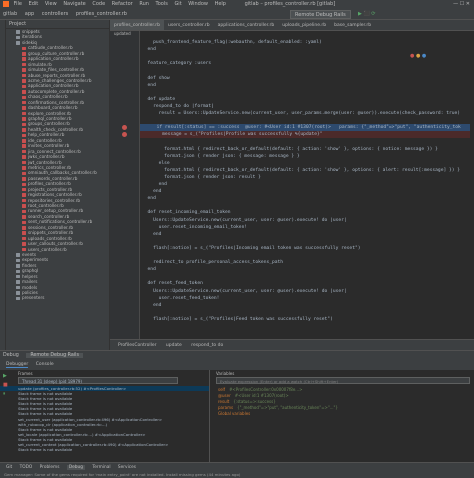 The image size is (474, 478). I want to click on app-icon, so click(6, 3).